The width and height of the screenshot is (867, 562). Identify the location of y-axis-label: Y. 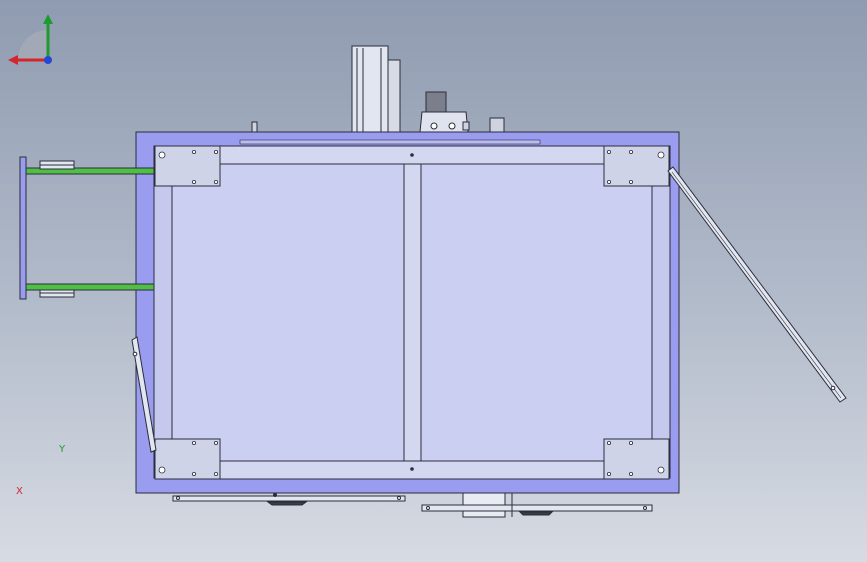
(62, 449).